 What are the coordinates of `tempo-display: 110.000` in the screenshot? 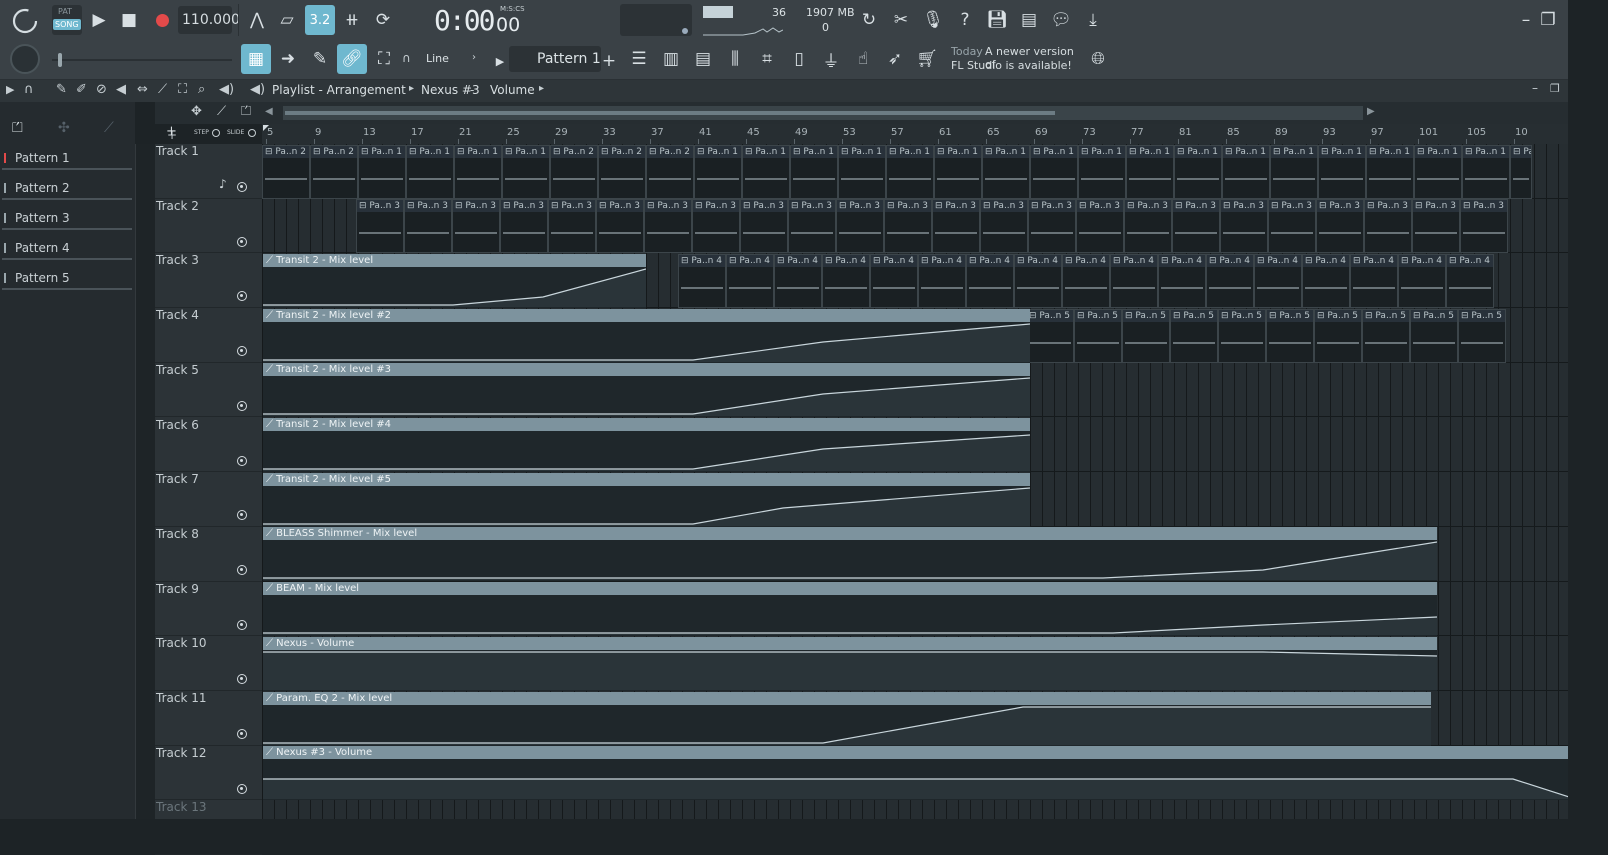 It's located at (209, 20).